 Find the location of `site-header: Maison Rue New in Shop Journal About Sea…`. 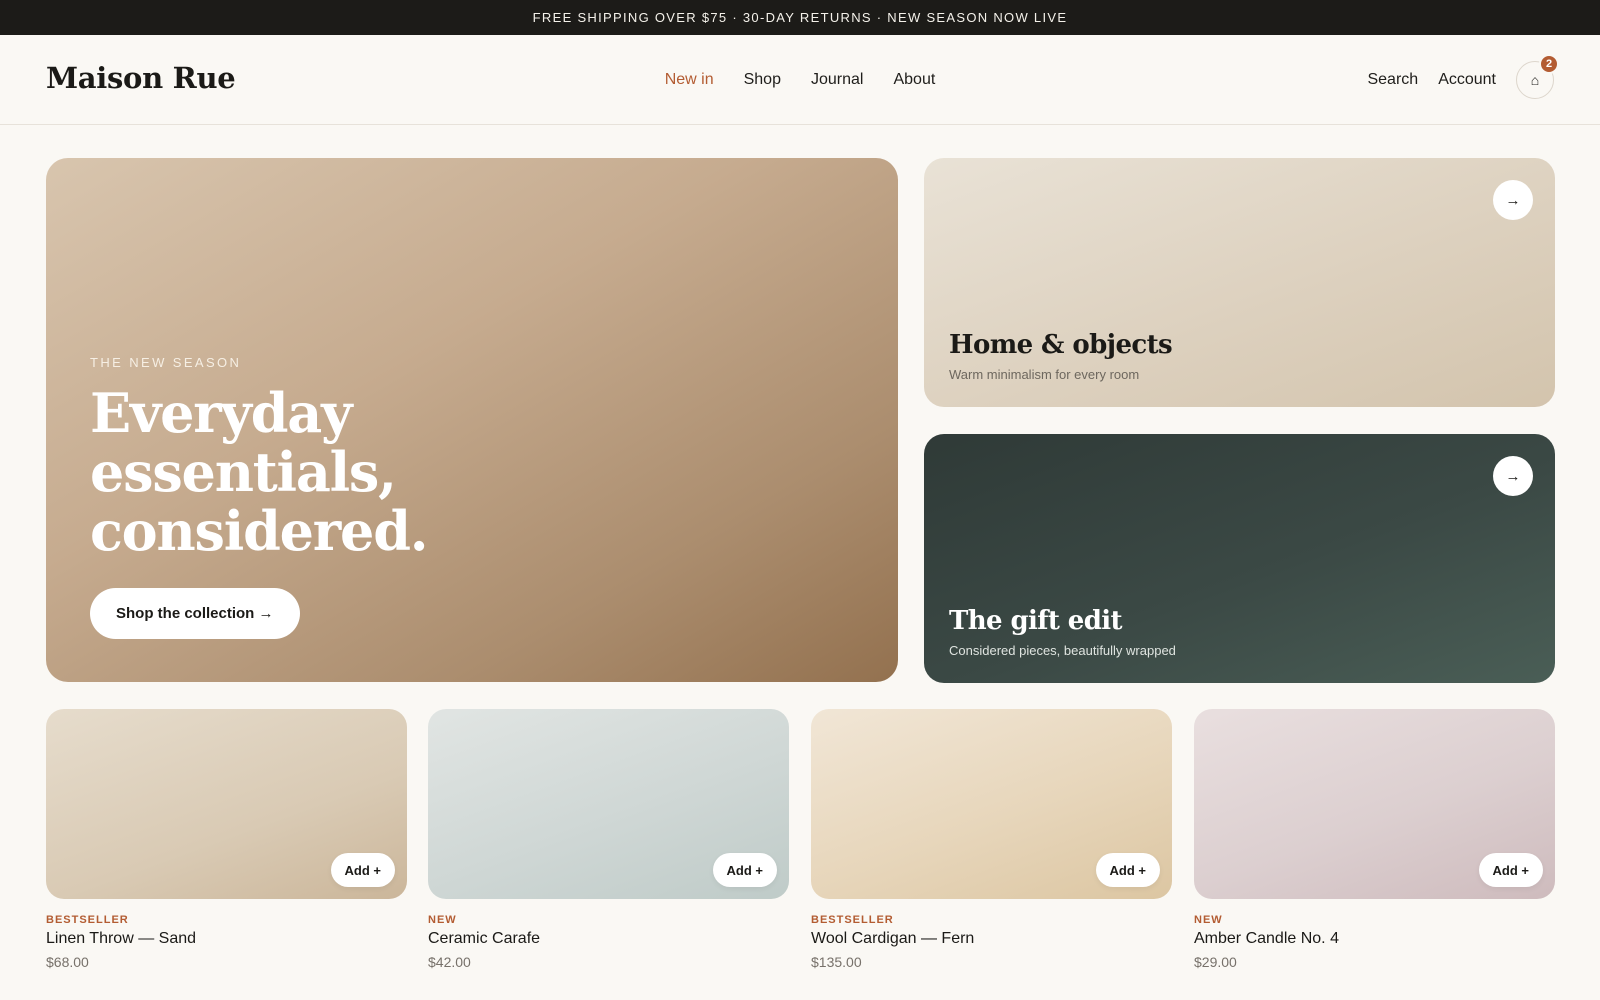

site-header: Maison Rue New in Shop Journal About Sea… is located at coordinates (800, 80).